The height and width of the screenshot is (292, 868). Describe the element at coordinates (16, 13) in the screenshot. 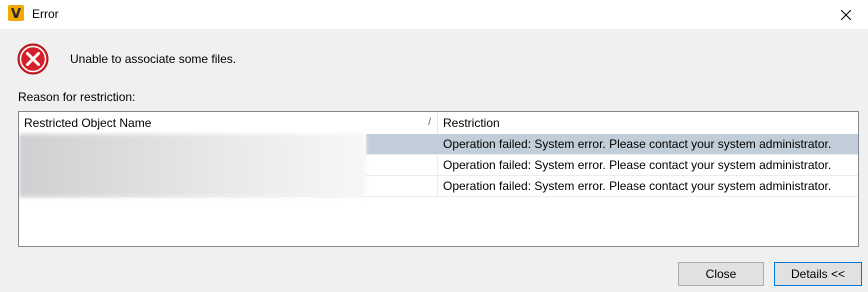

I see `app-logo-icon` at that location.